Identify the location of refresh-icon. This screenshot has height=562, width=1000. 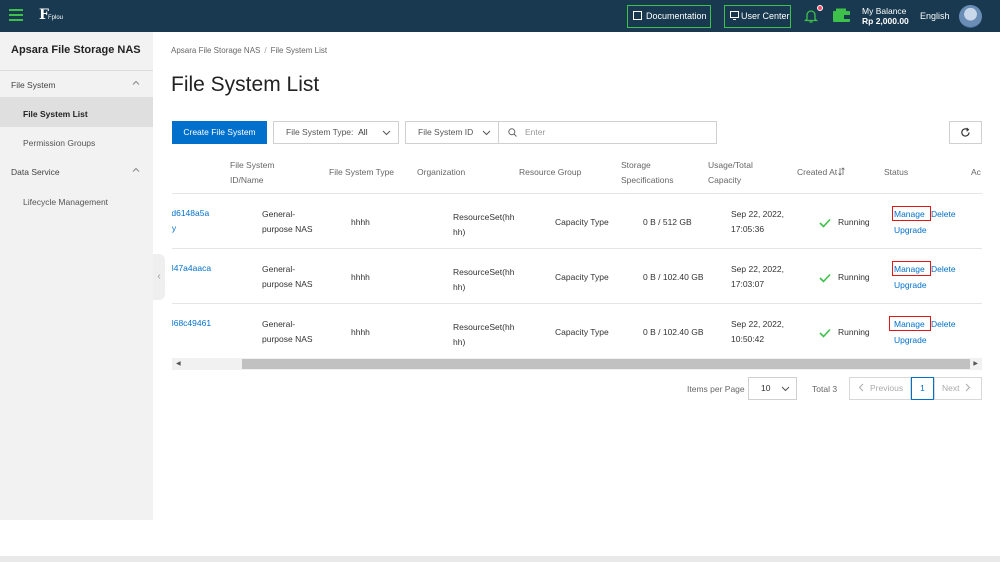
(965, 132).